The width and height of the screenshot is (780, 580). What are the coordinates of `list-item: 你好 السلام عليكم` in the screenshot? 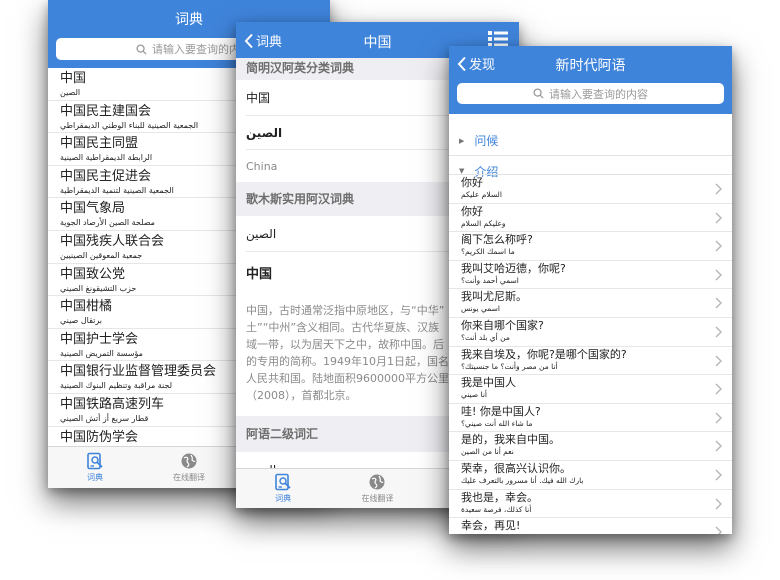 It's located at (590, 189).